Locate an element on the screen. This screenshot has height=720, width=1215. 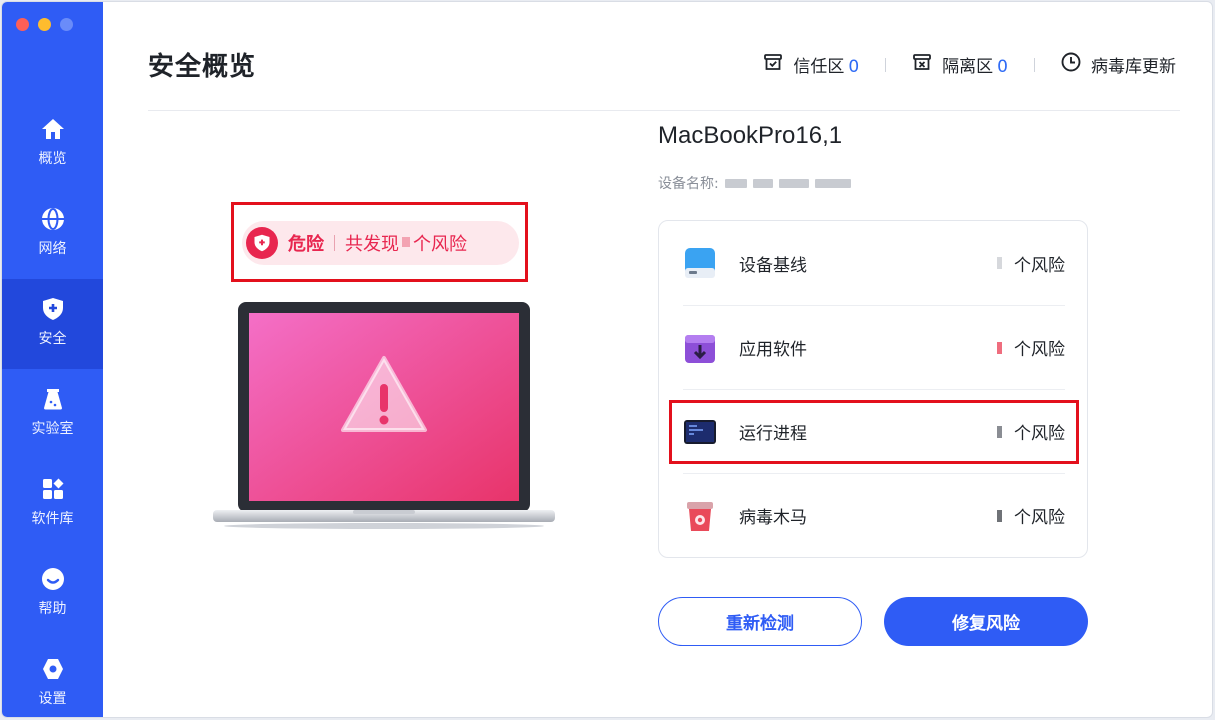
sidebar-item-network: 网络 is located at coordinates (52, 234).